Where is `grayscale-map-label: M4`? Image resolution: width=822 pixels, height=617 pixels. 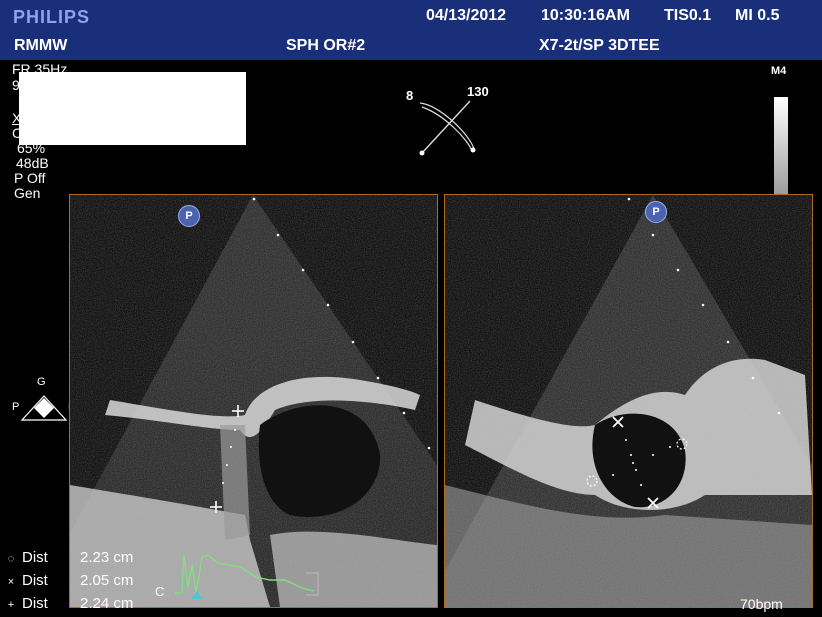 grayscale-map-label: M4 is located at coordinates (779, 71).